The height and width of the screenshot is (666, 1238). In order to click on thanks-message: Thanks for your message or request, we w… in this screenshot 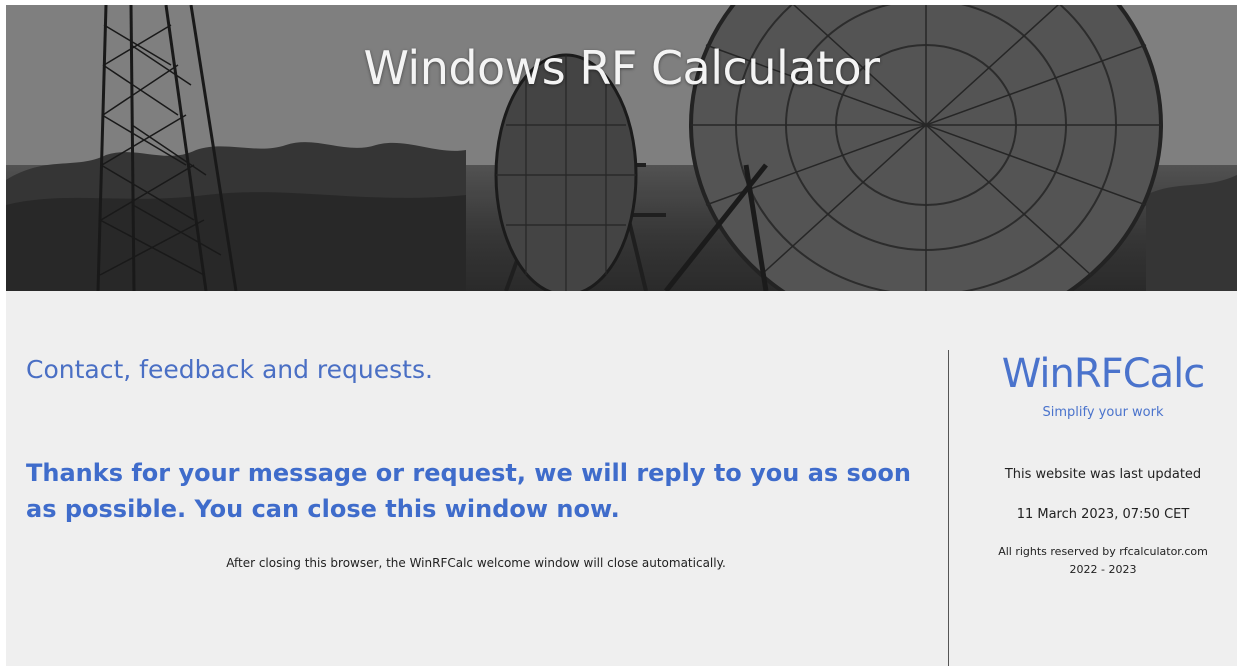, I will do `click(468, 491)`.